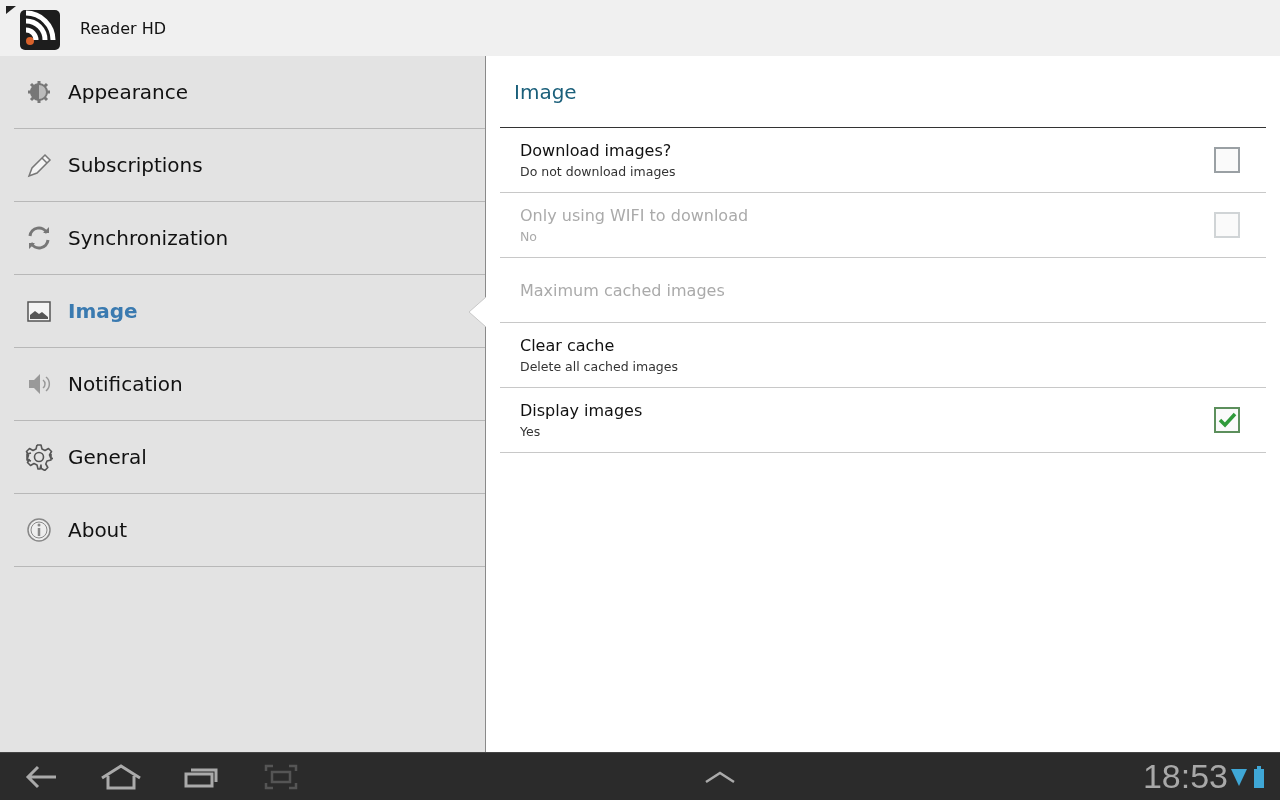 Image resolution: width=1280 pixels, height=800 pixels. What do you see at coordinates (39, 530) in the screenshot?
I see `info-icon` at bounding box center [39, 530].